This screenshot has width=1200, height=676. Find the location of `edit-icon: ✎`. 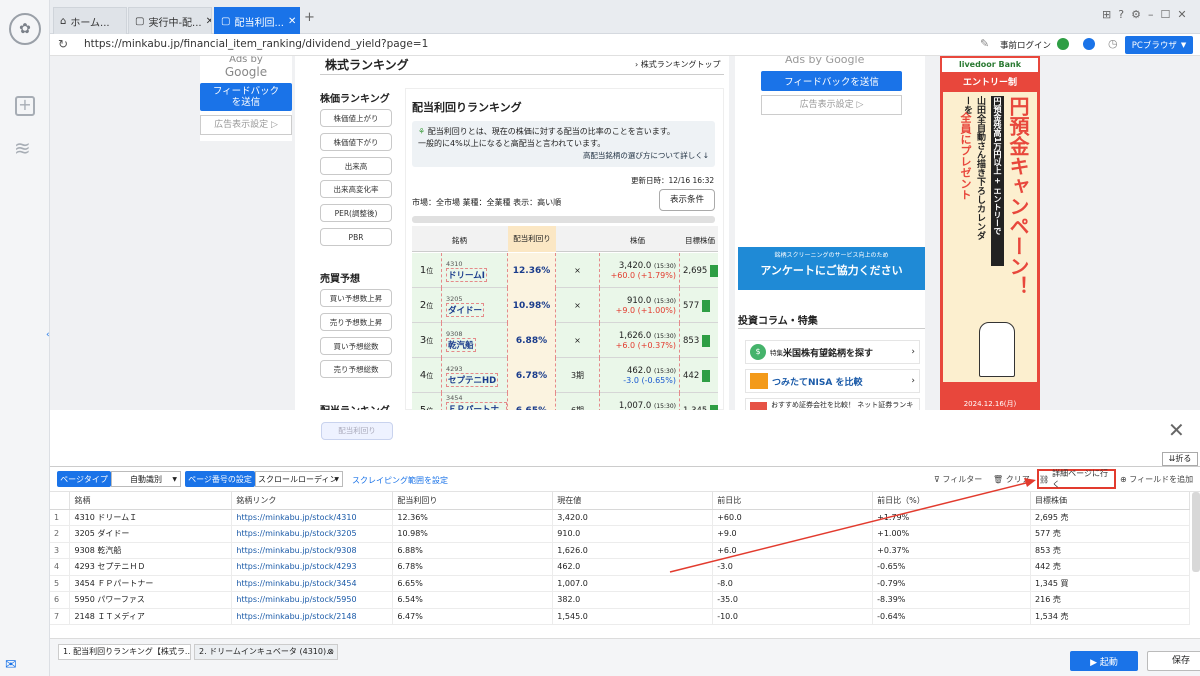

edit-icon: ✎ is located at coordinates (984, 43).